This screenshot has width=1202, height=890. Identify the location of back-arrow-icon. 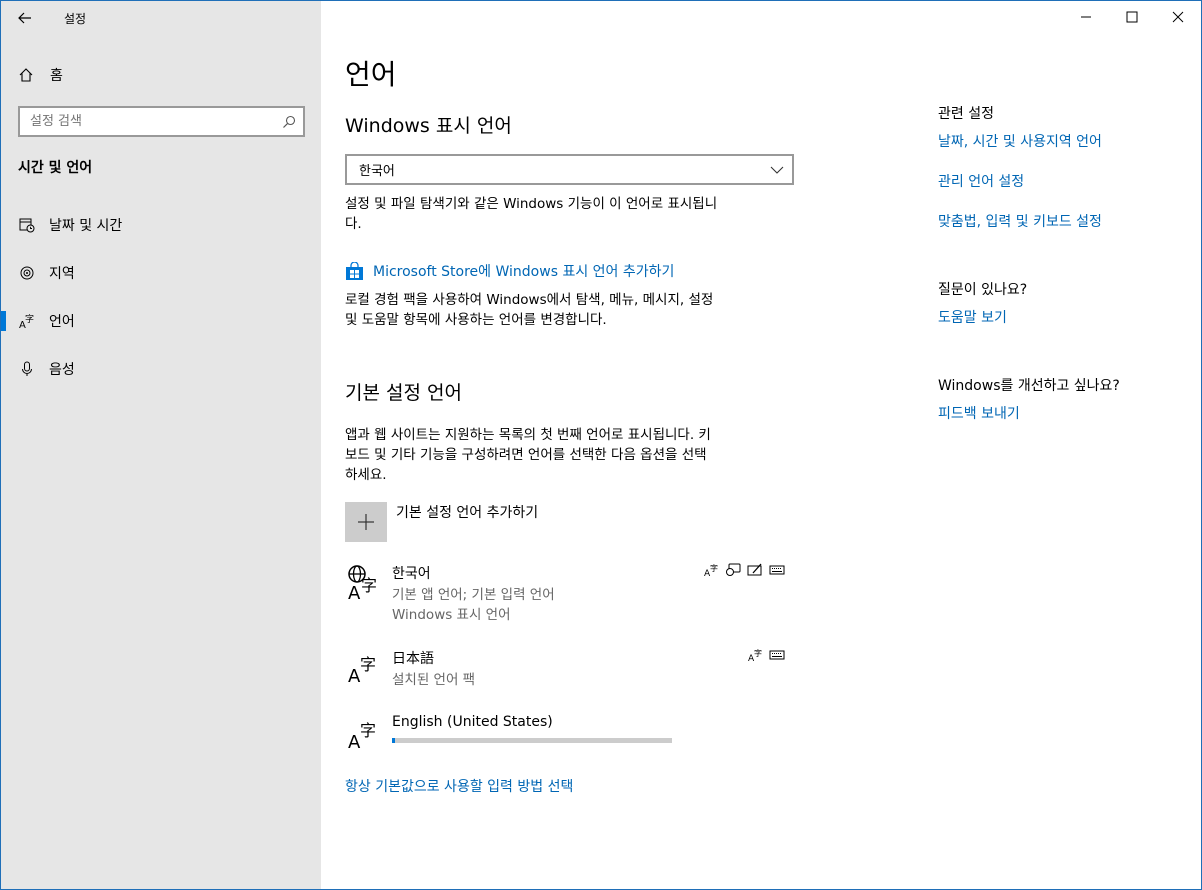
(24, 18).